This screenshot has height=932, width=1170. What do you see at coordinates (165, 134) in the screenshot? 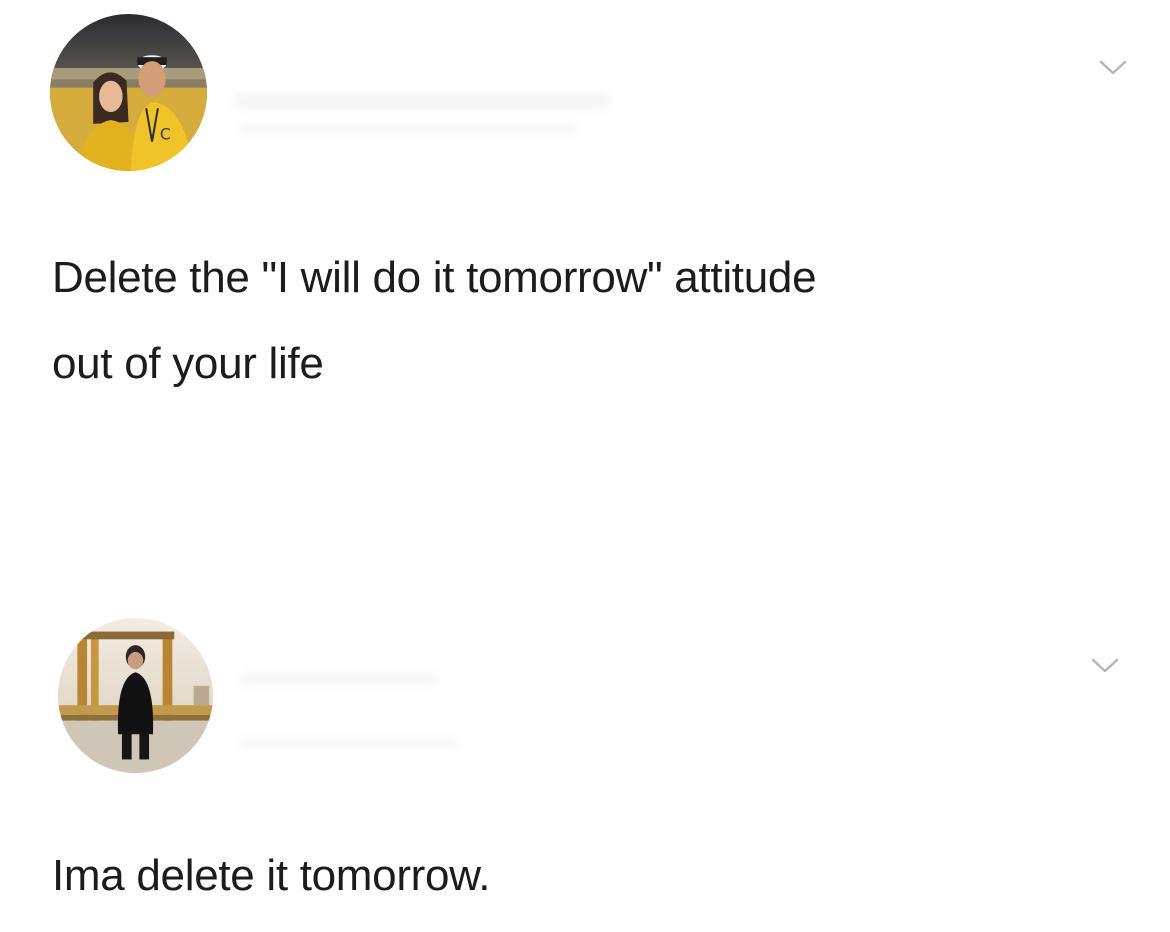
I see `svg-text: C` at bounding box center [165, 134].